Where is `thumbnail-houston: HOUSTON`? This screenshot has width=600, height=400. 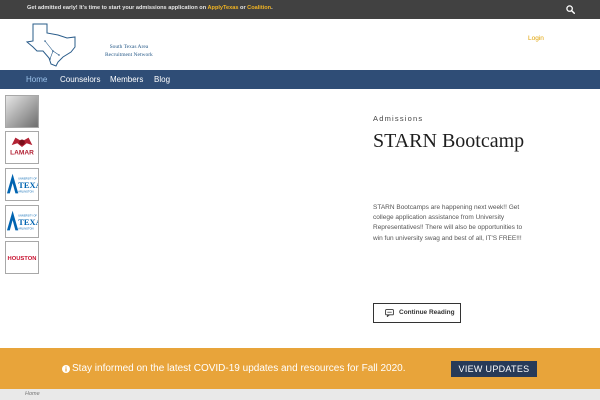
thumbnail-houston: HOUSTON is located at coordinates (22, 257).